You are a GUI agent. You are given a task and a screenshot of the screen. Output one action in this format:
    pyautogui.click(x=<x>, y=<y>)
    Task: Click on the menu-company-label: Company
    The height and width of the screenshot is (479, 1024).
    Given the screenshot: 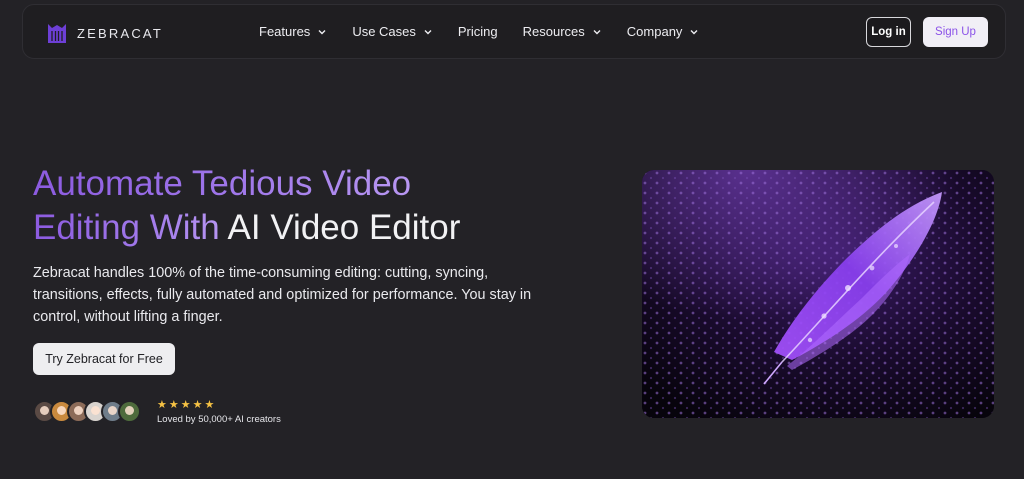 What is the action you would take?
    pyautogui.click(x=654, y=31)
    